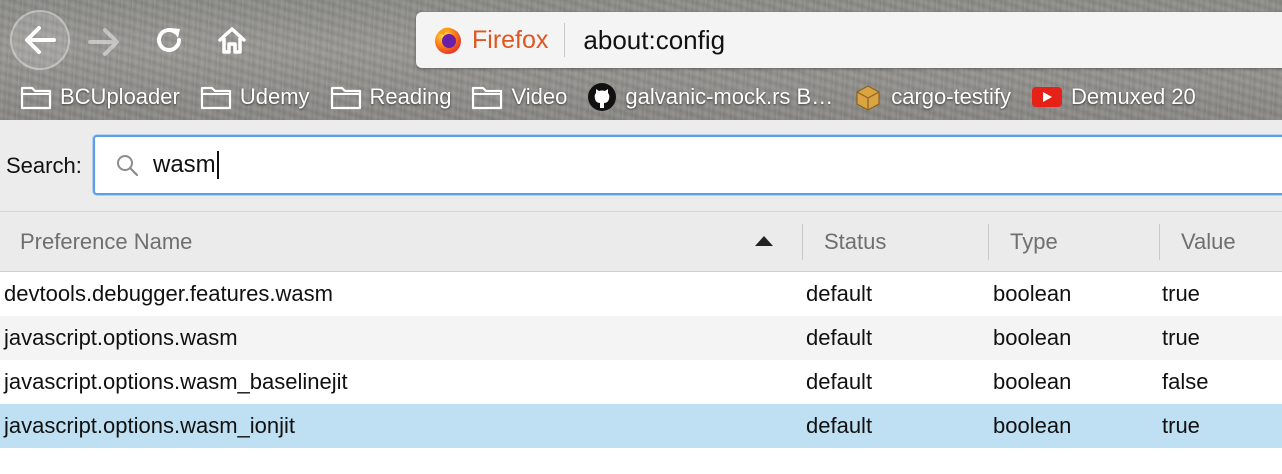  Describe the element at coordinates (1185, 381) in the screenshot. I see `pref-value: false` at that location.